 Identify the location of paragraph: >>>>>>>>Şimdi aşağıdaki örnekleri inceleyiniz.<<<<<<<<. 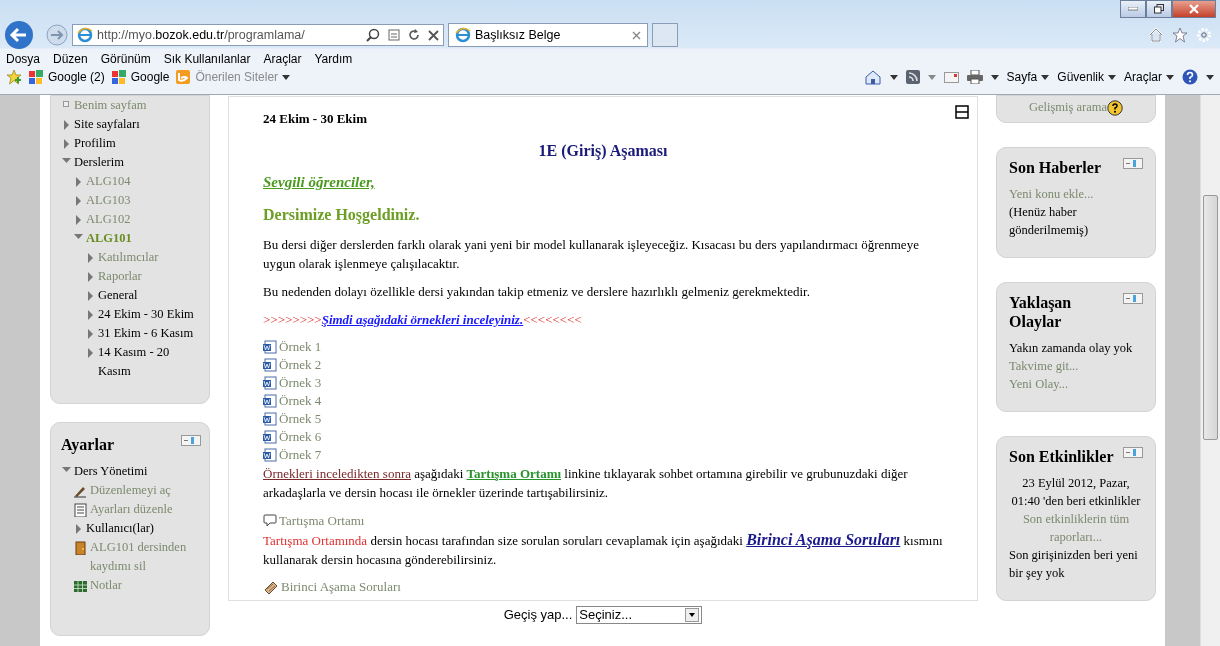
(423, 320).